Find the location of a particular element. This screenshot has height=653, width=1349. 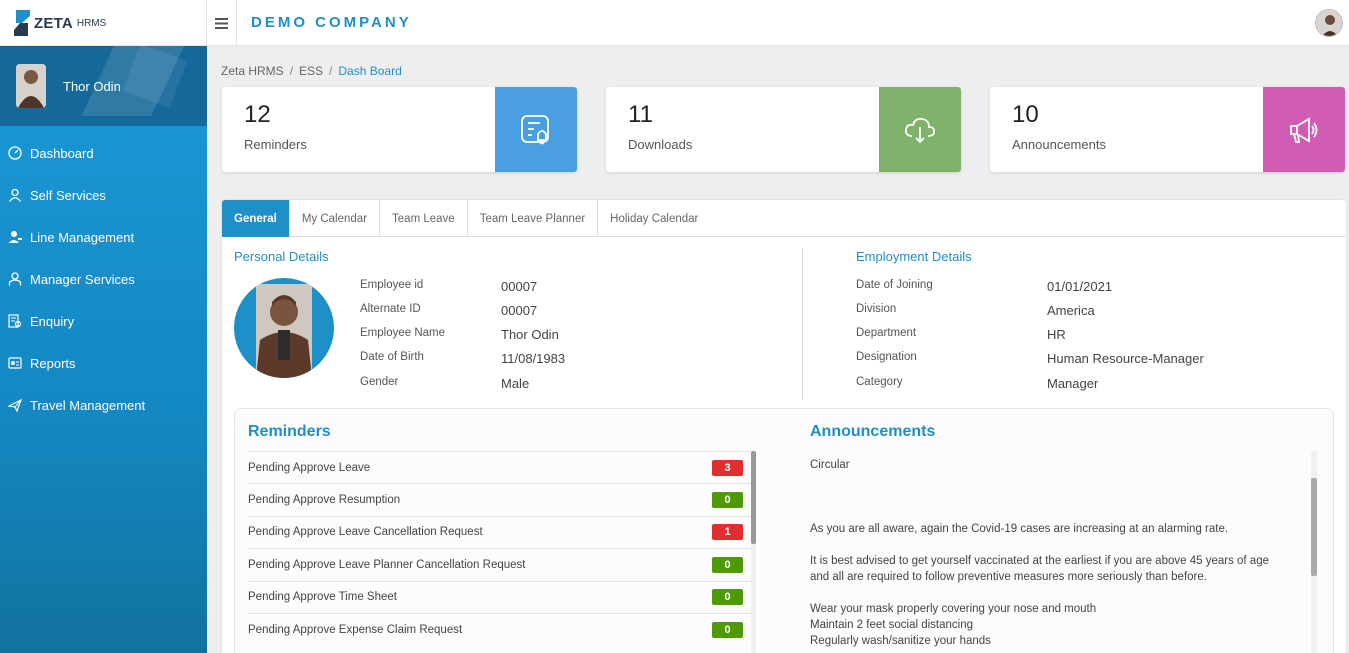

user-avatar is located at coordinates (1329, 23).